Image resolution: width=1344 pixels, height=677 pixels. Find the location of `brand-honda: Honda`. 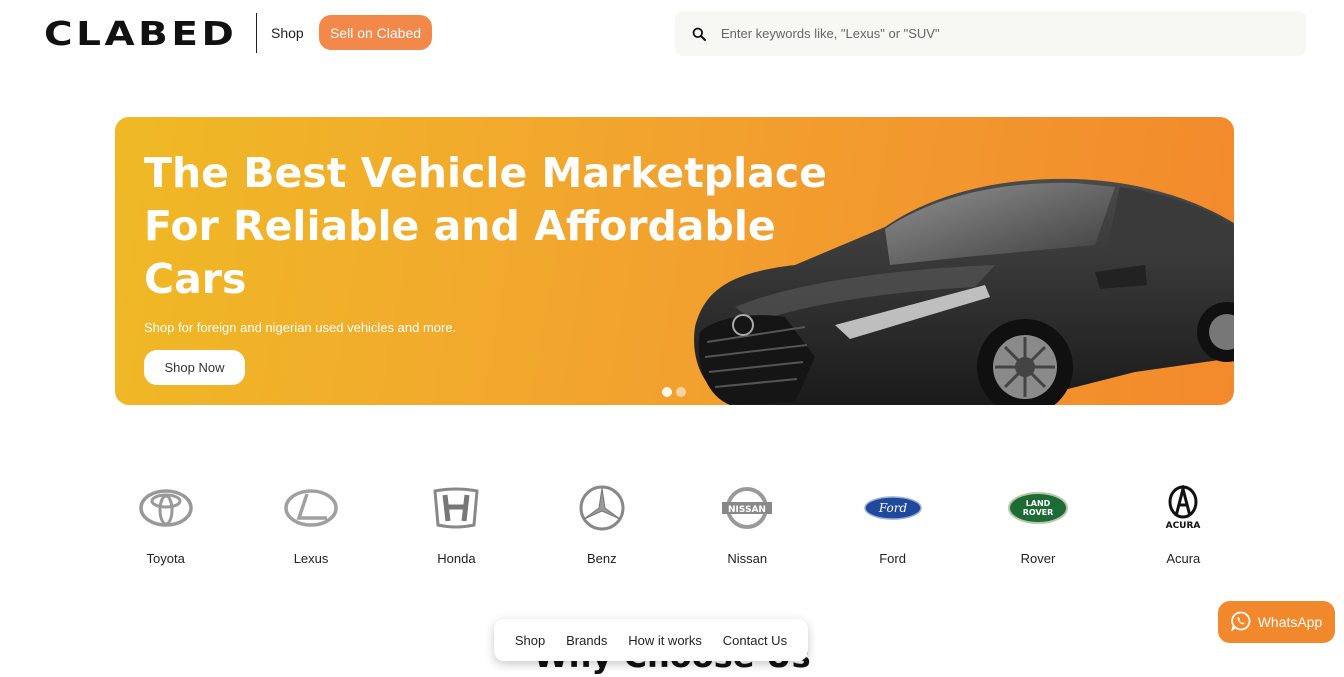

brand-honda: Honda is located at coordinates (456, 528).